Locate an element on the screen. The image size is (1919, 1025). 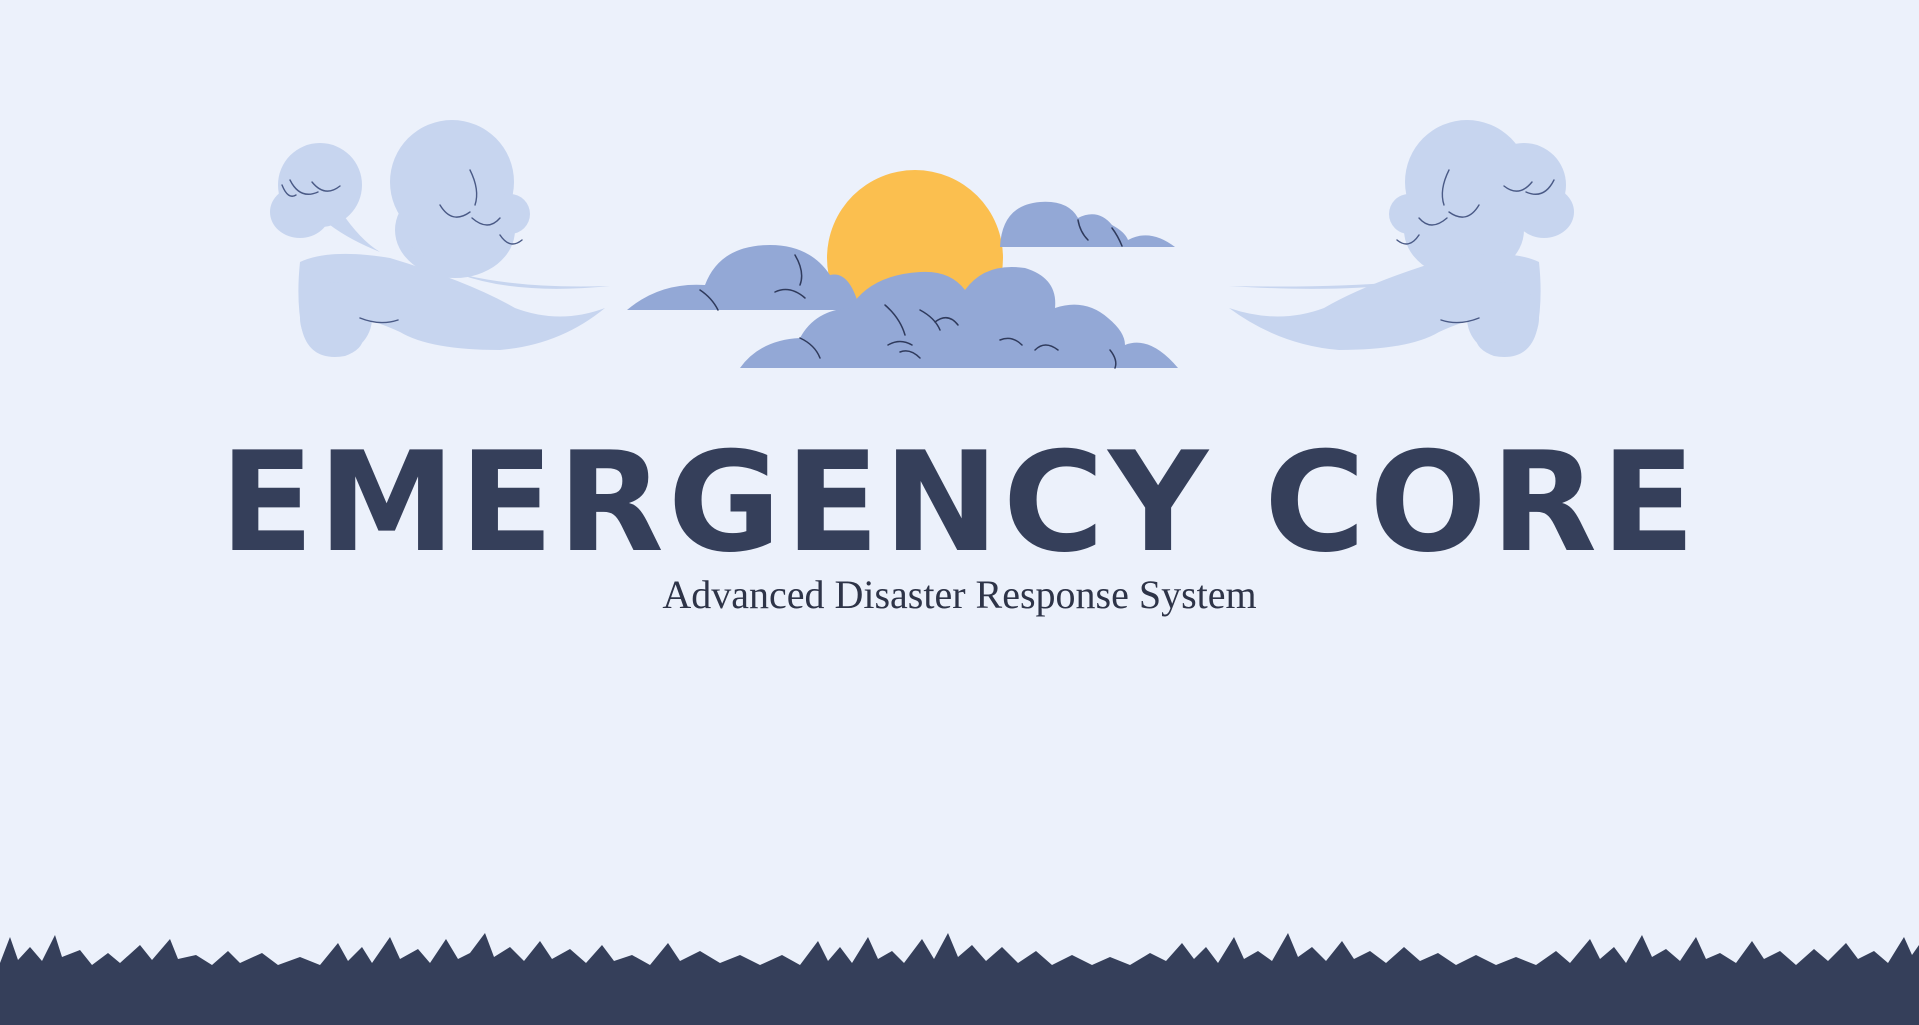
cloud-left-icon is located at coordinates (743, 277).